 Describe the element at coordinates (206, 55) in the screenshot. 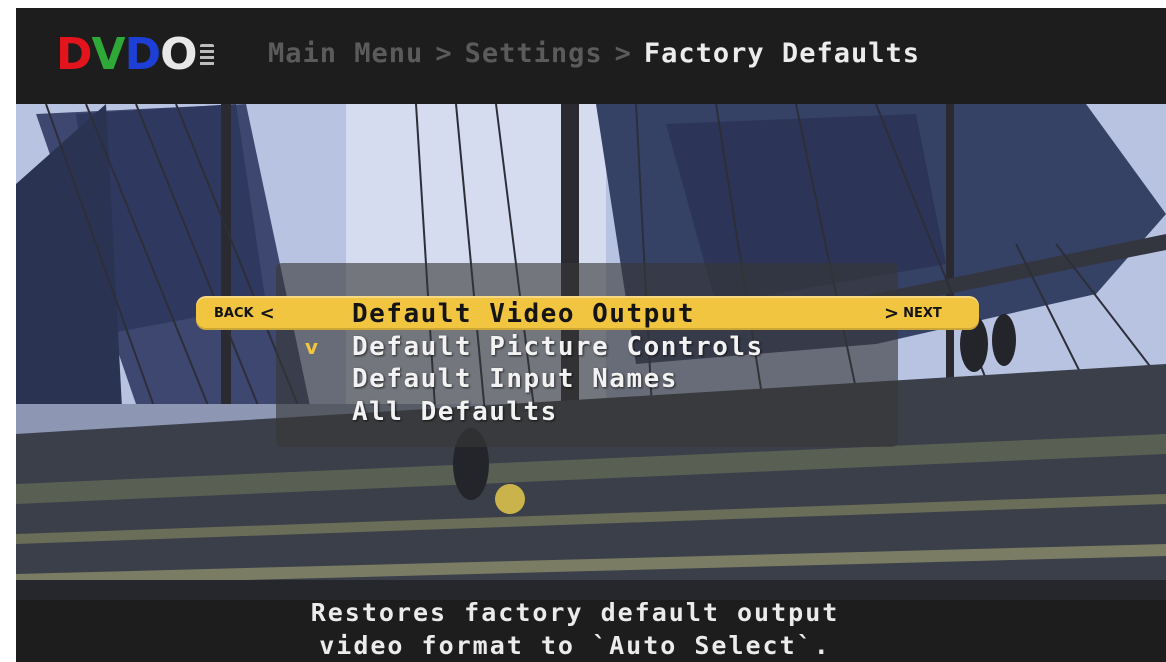

I see `logo-badge-icon` at that location.